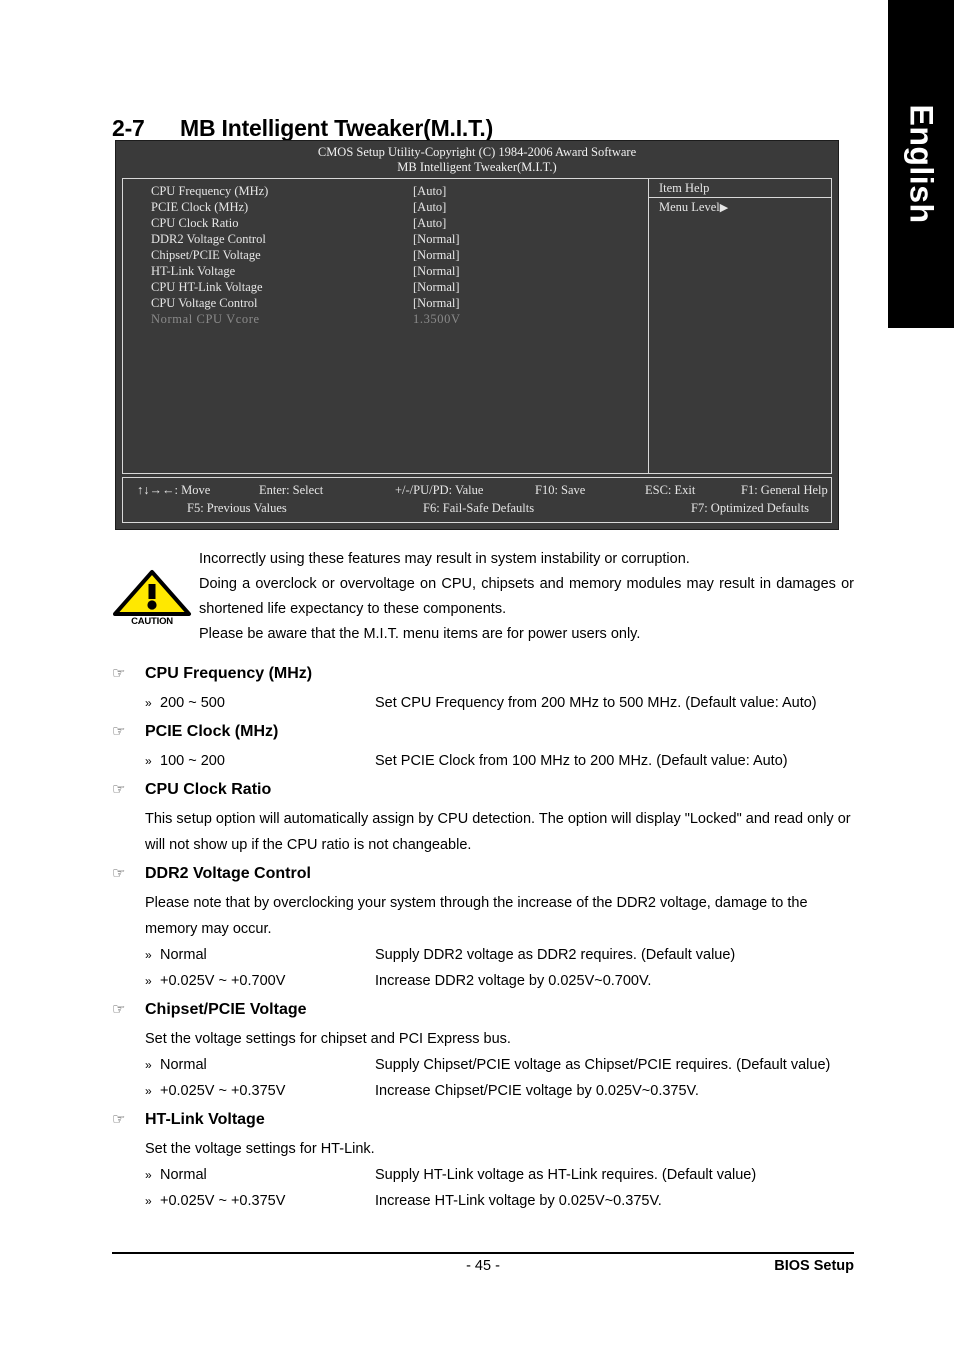 The image size is (954, 1354). What do you see at coordinates (740, 207) in the screenshot?
I see `menu-level-row: Menu Level▶` at bounding box center [740, 207].